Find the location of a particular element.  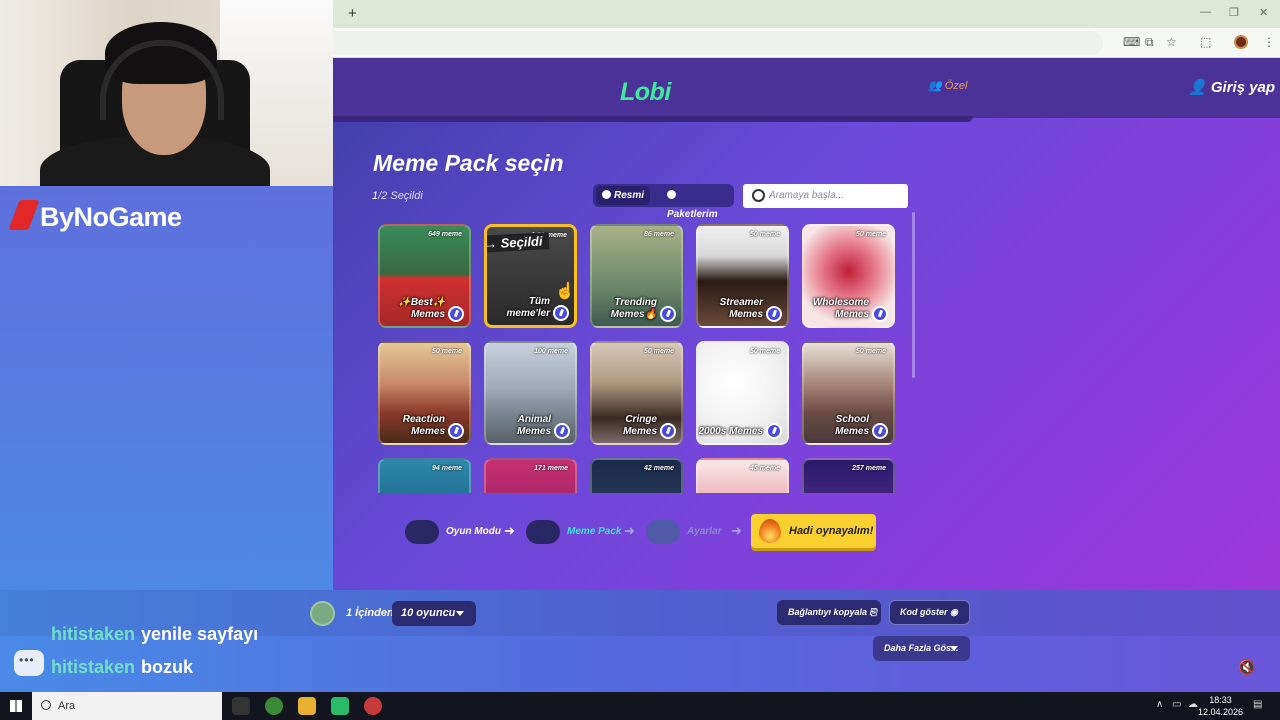

login-label: Giriş yap is located at coordinates (1243, 87).